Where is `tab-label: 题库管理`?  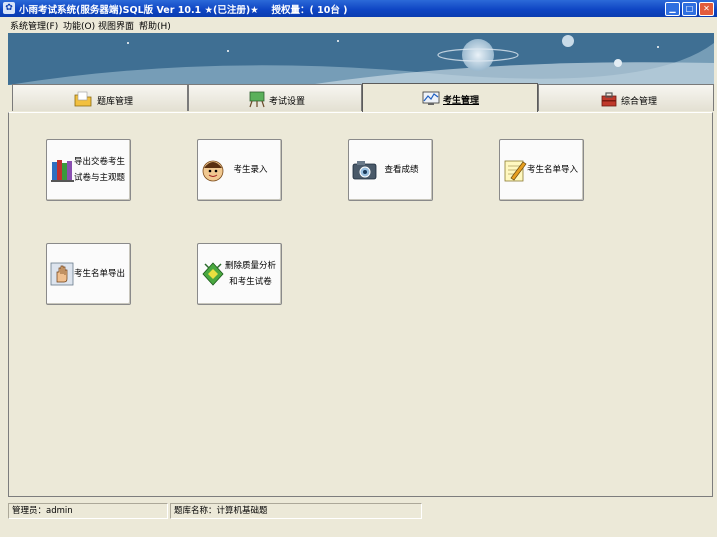
tab-label: 题库管理 is located at coordinates (115, 102).